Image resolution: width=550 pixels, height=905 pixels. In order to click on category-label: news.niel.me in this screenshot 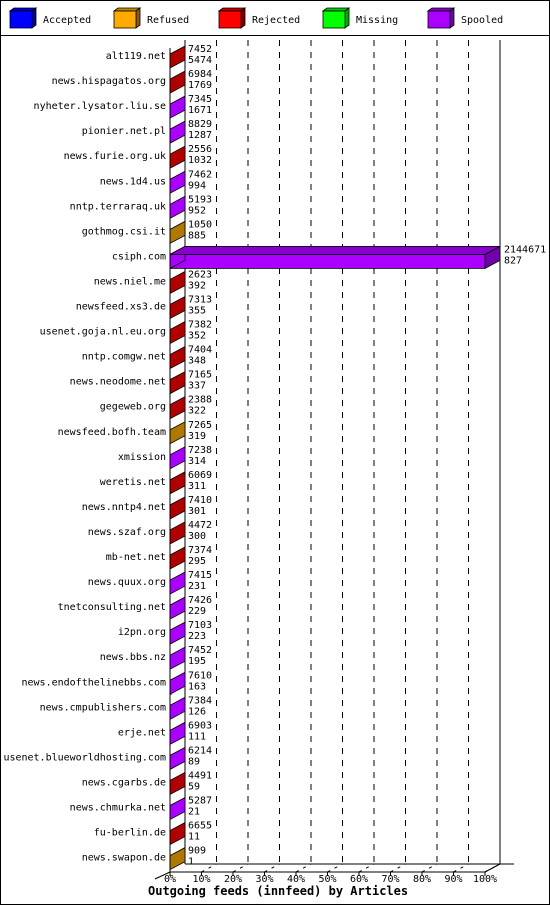, I will do `click(130, 281)`.